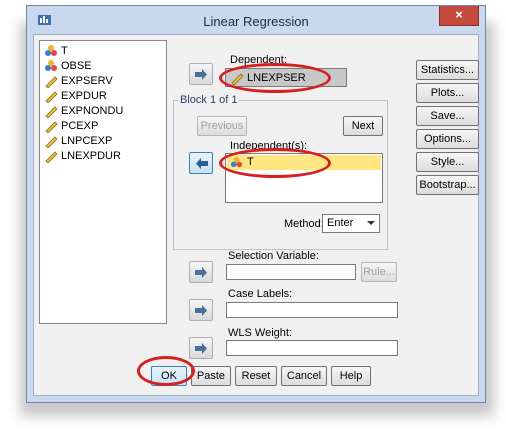 The width and height of the screenshot is (506, 433). What do you see at coordinates (304, 224) in the screenshot?
I see `method-label: Method:` at bounding box center [304, 224].